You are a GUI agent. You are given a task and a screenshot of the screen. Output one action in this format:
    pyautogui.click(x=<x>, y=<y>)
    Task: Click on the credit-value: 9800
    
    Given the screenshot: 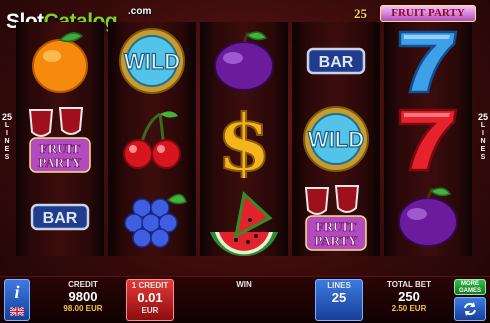 What is the action you would take?
    pyautogui.click(x=83, y=296)
    